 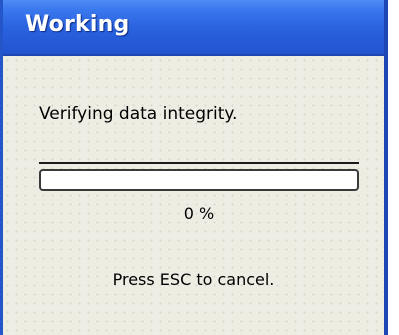 I want to click on status-message: Verifying data integrity., so click(x=138, y=114).